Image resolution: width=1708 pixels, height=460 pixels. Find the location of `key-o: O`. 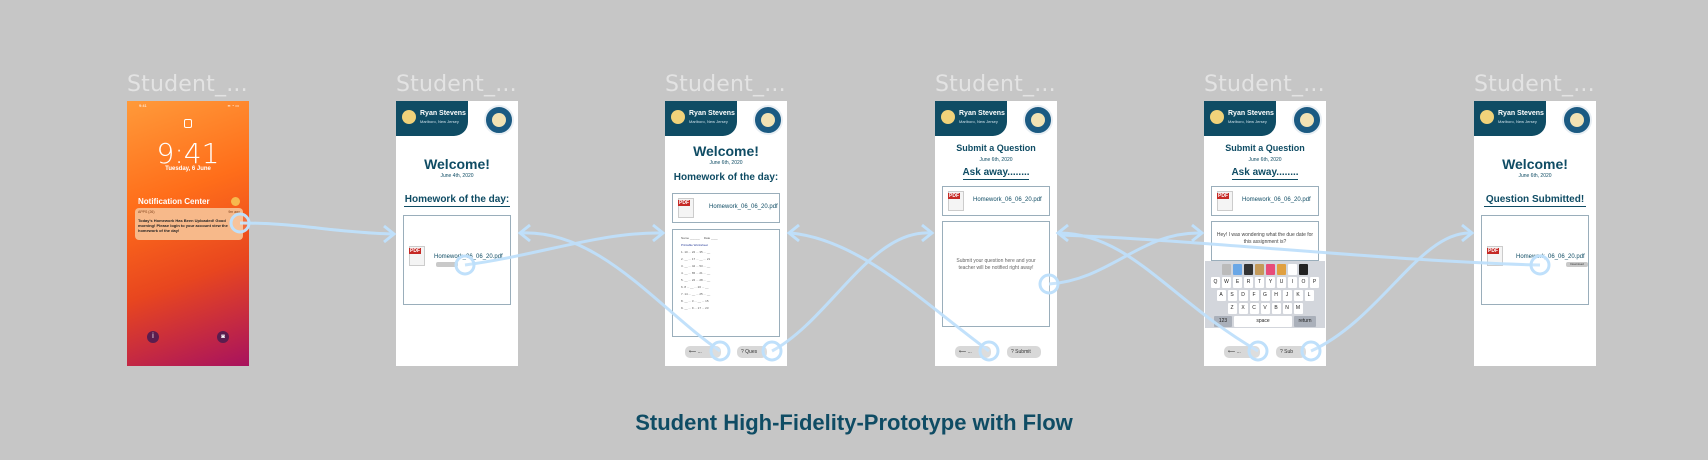

key-o: O is located at coordinates (1303, 282).